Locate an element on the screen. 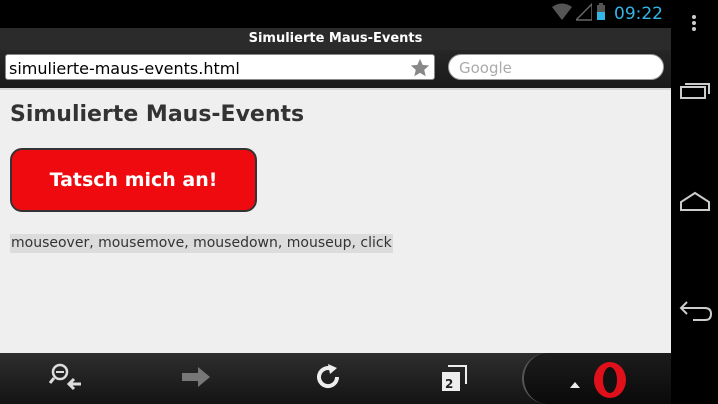 This screenshot has height=404, width=718. forward-arrow-icon is located at coordinates (196, 379).